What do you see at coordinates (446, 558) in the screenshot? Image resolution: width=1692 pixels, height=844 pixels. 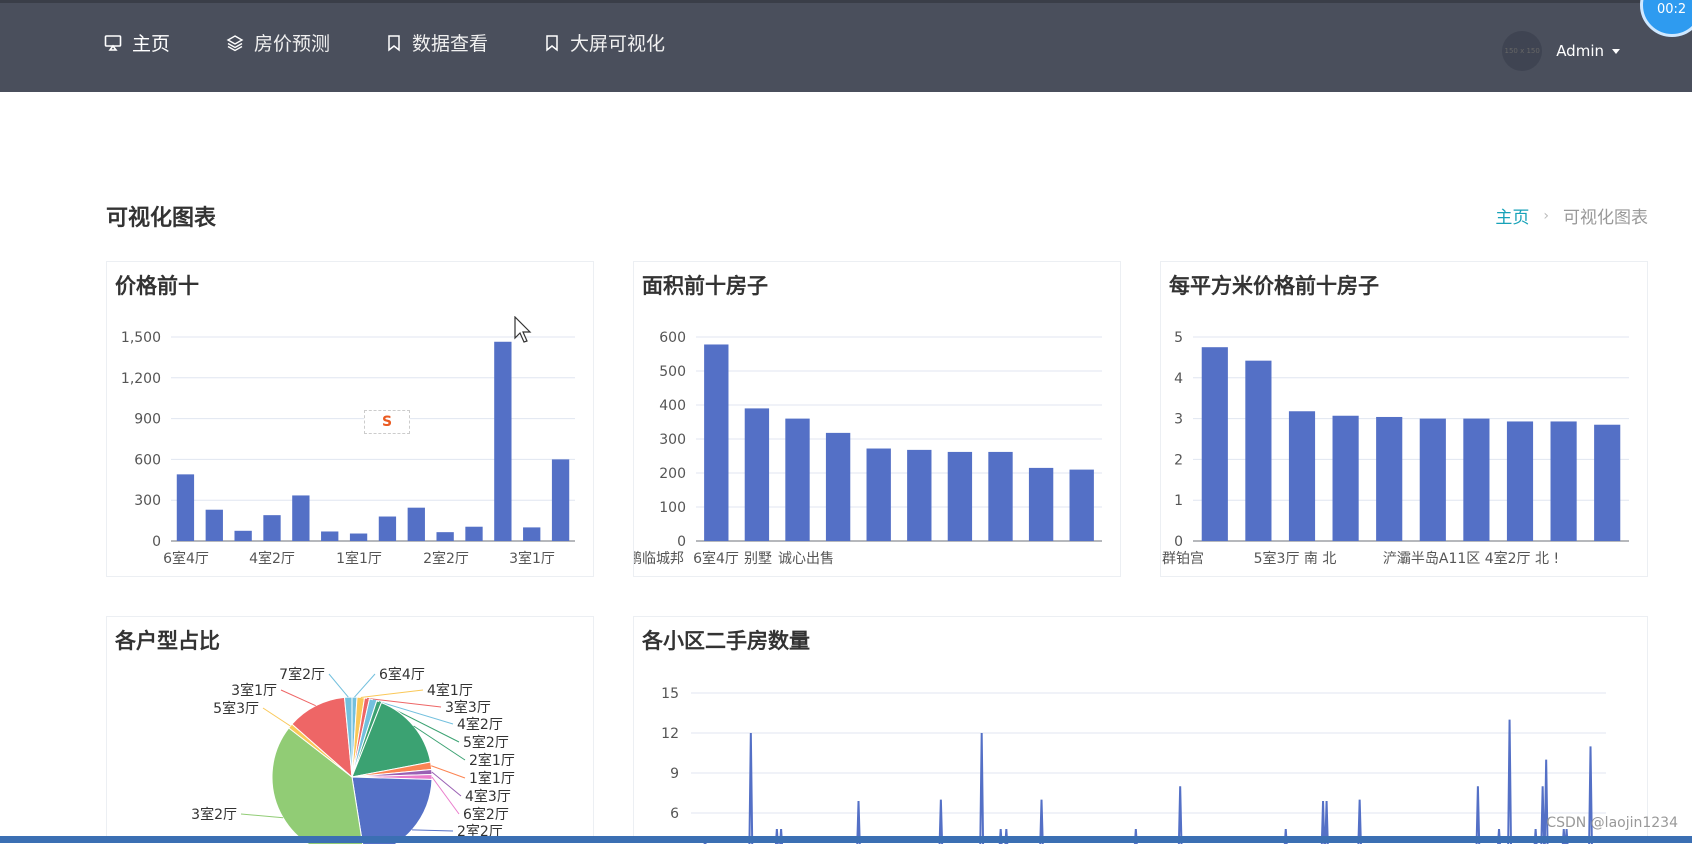 I see `x-tick-label: 2室2厅` at bounding box center [446, 558].